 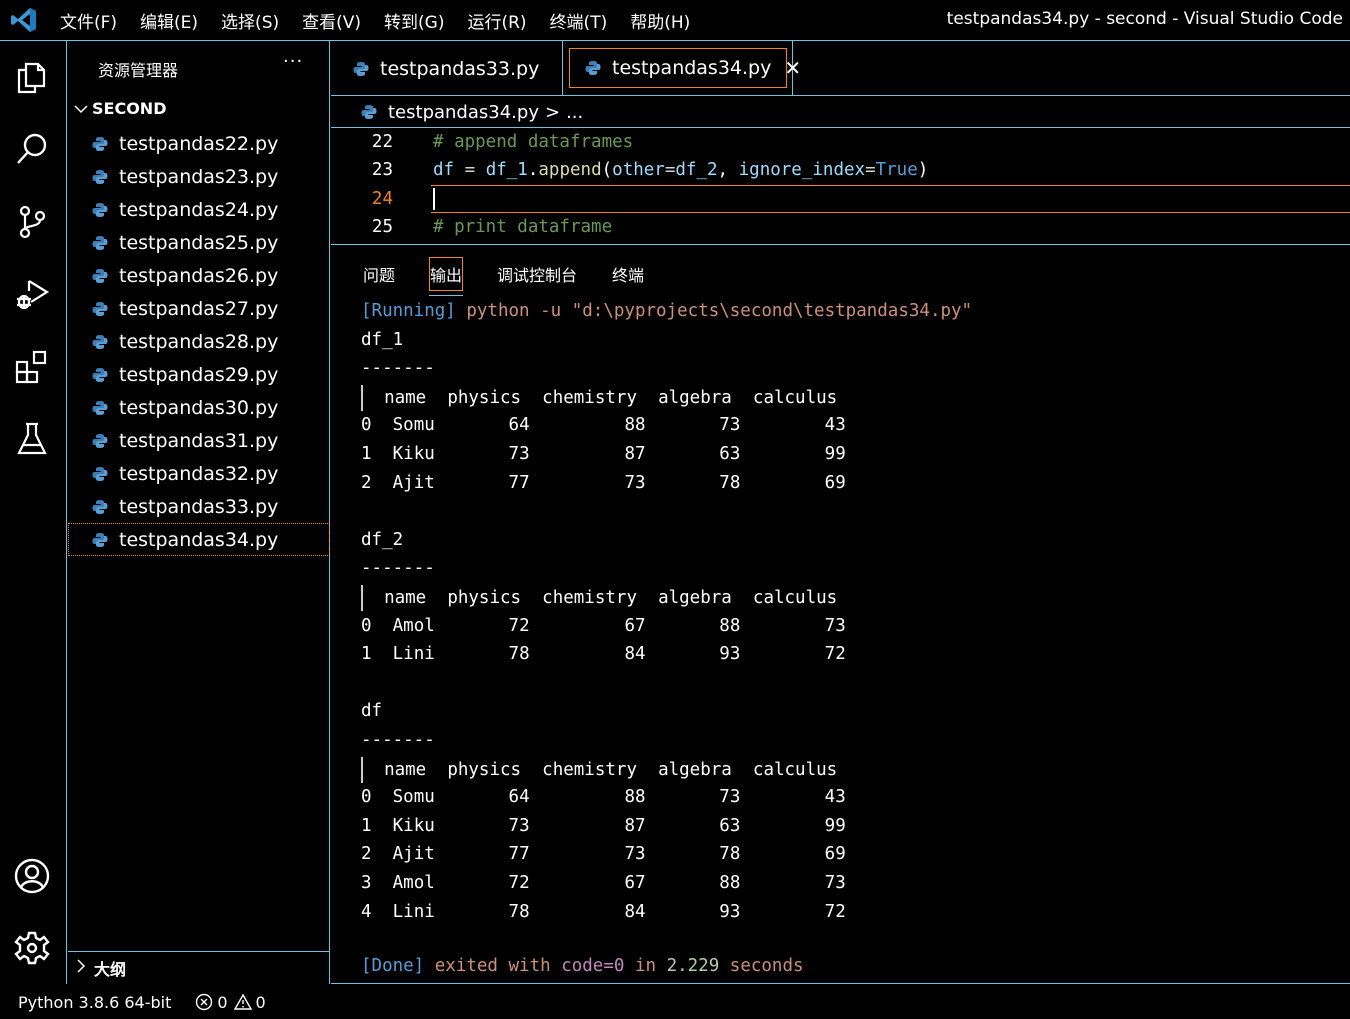 I want to click on file-label: testpandas22.py, so click(x=199, y=143).